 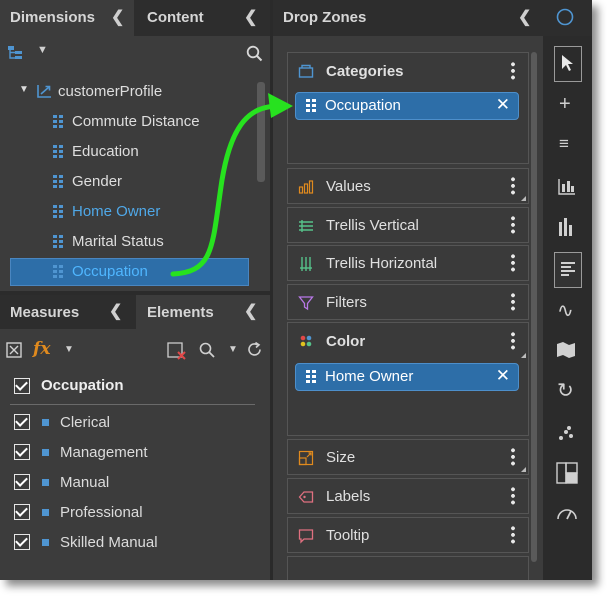 What do you see at coordinates (231, 185) in the screenshot?
I see `drag-arrow-annotation` at bounding box center [231, 185].